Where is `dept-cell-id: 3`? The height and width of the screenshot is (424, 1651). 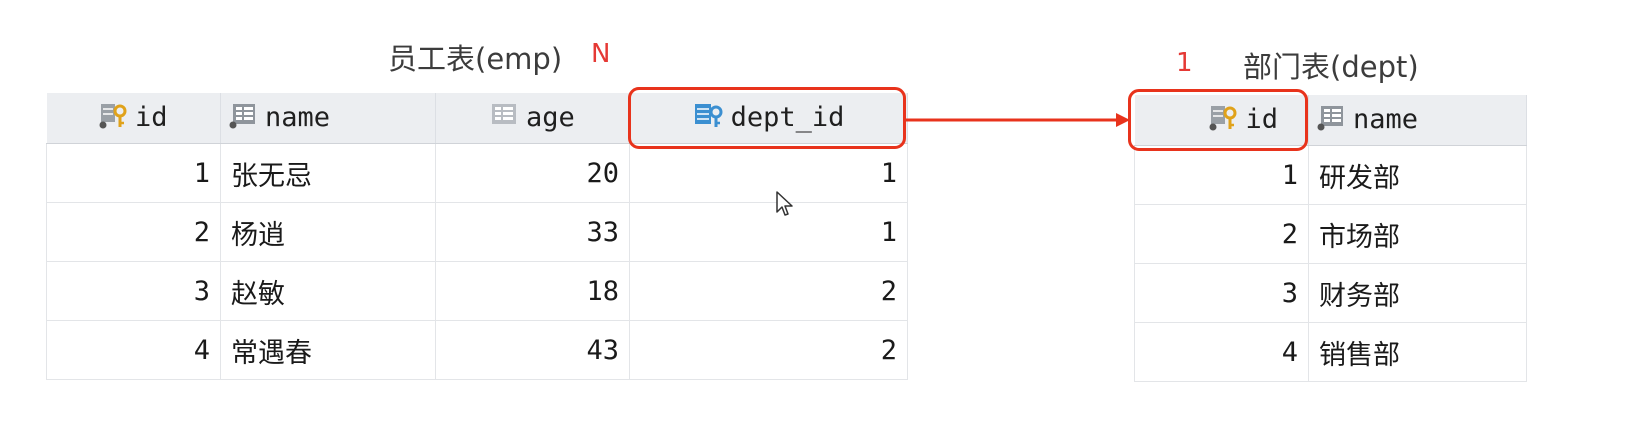 dept-cell-id: 3 is located at coordinates (1221, 293).